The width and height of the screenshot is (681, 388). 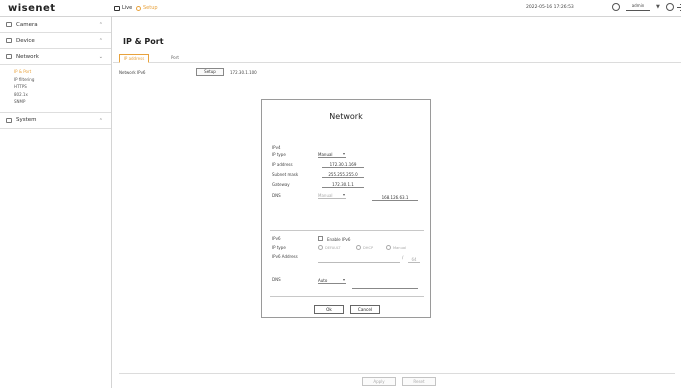 I want to click on radio-default, so click(x=320, y=247).